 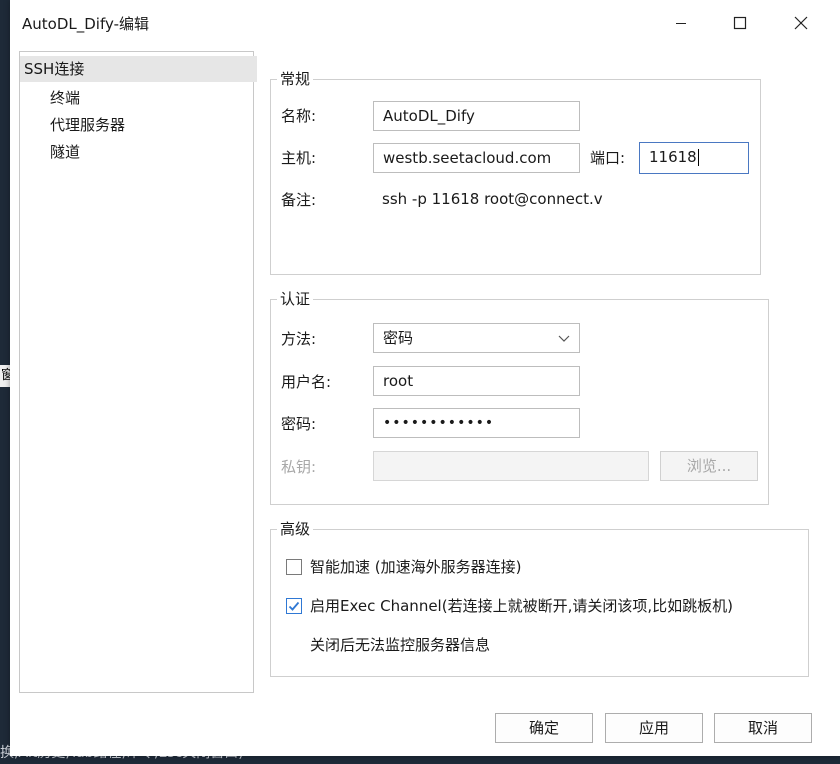 I want to click on smart-accel-checkbox, so click(x=294, y=567).